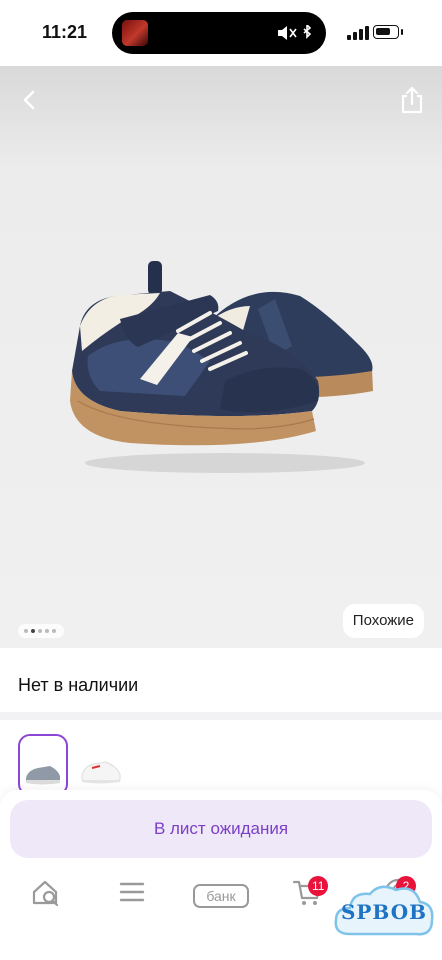 The image size is (442, 960). I want to click on watermark-logo: SPBOB, so click(384, 914).